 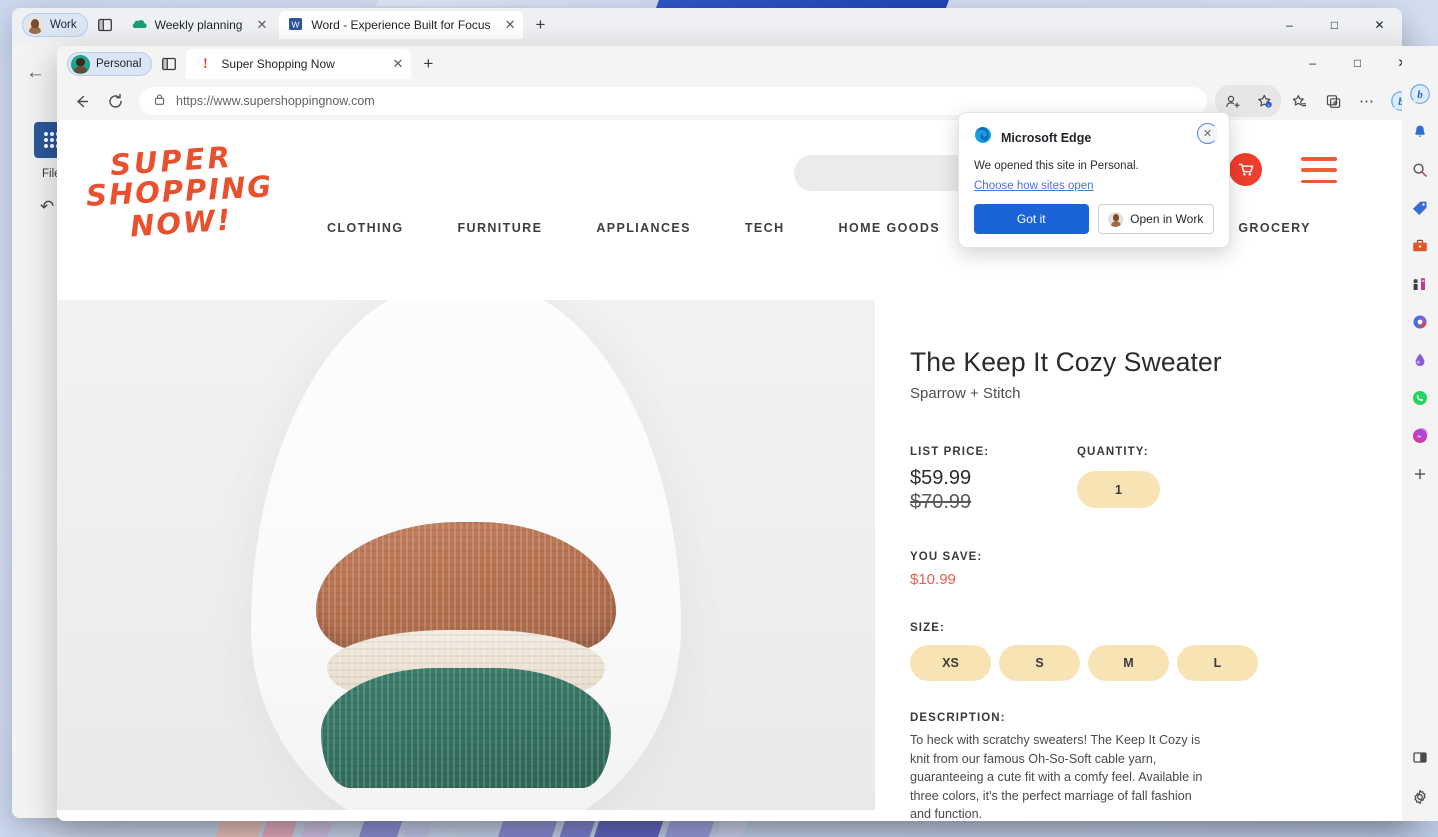 I want to click on site-logo: SUPER SHOPPING NOW!, so click(x=189, y=194).